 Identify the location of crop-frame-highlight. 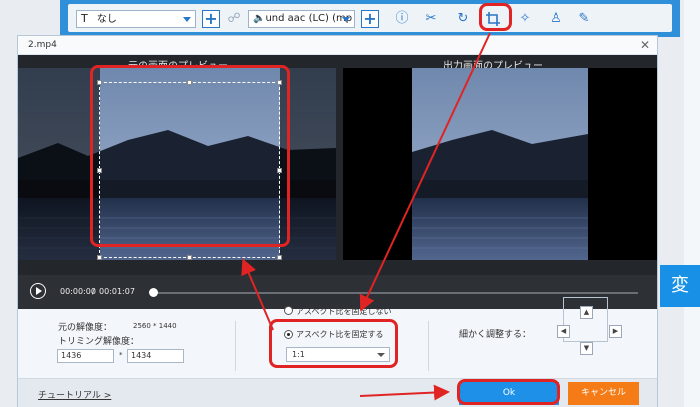
(190, 156).